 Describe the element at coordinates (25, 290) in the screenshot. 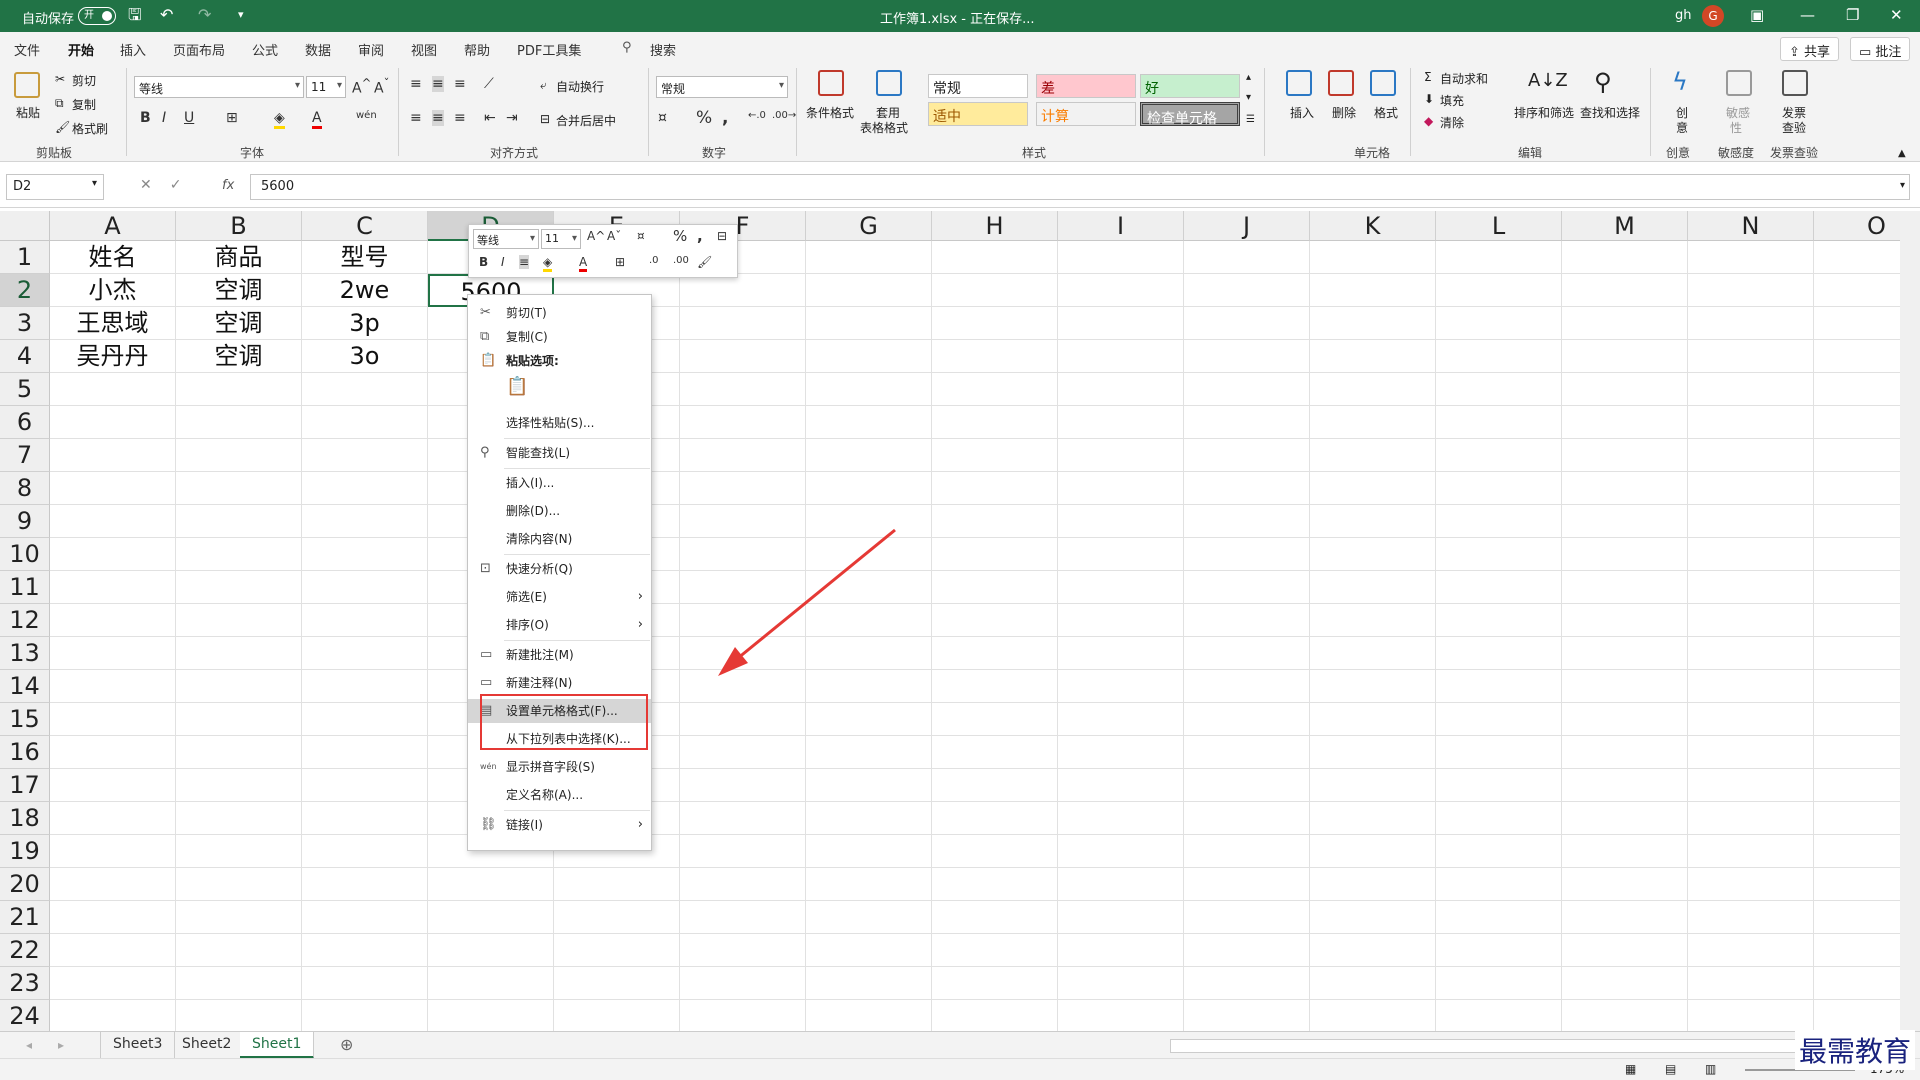

I see `row-header-2: 2` at that location.